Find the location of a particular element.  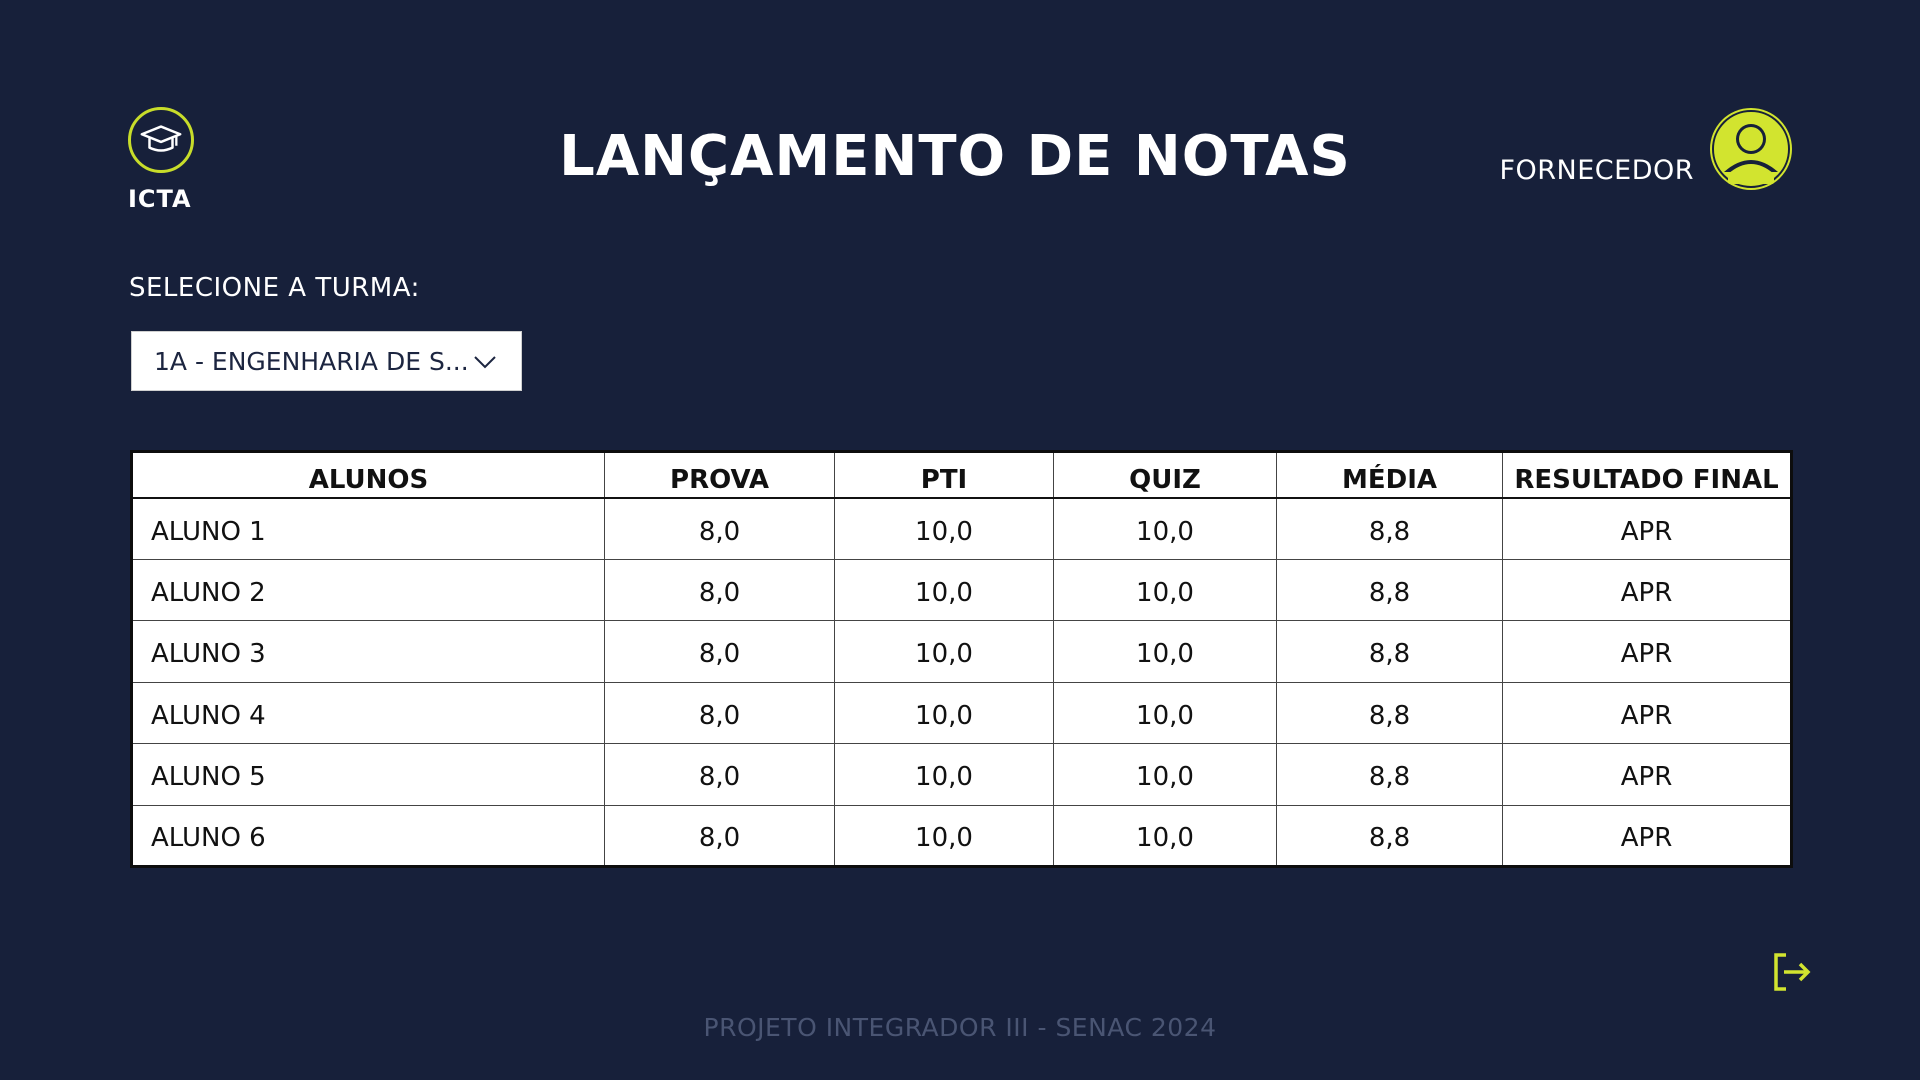

student-name-cell: ALUNO 6 is located at coordinates (368, 836).